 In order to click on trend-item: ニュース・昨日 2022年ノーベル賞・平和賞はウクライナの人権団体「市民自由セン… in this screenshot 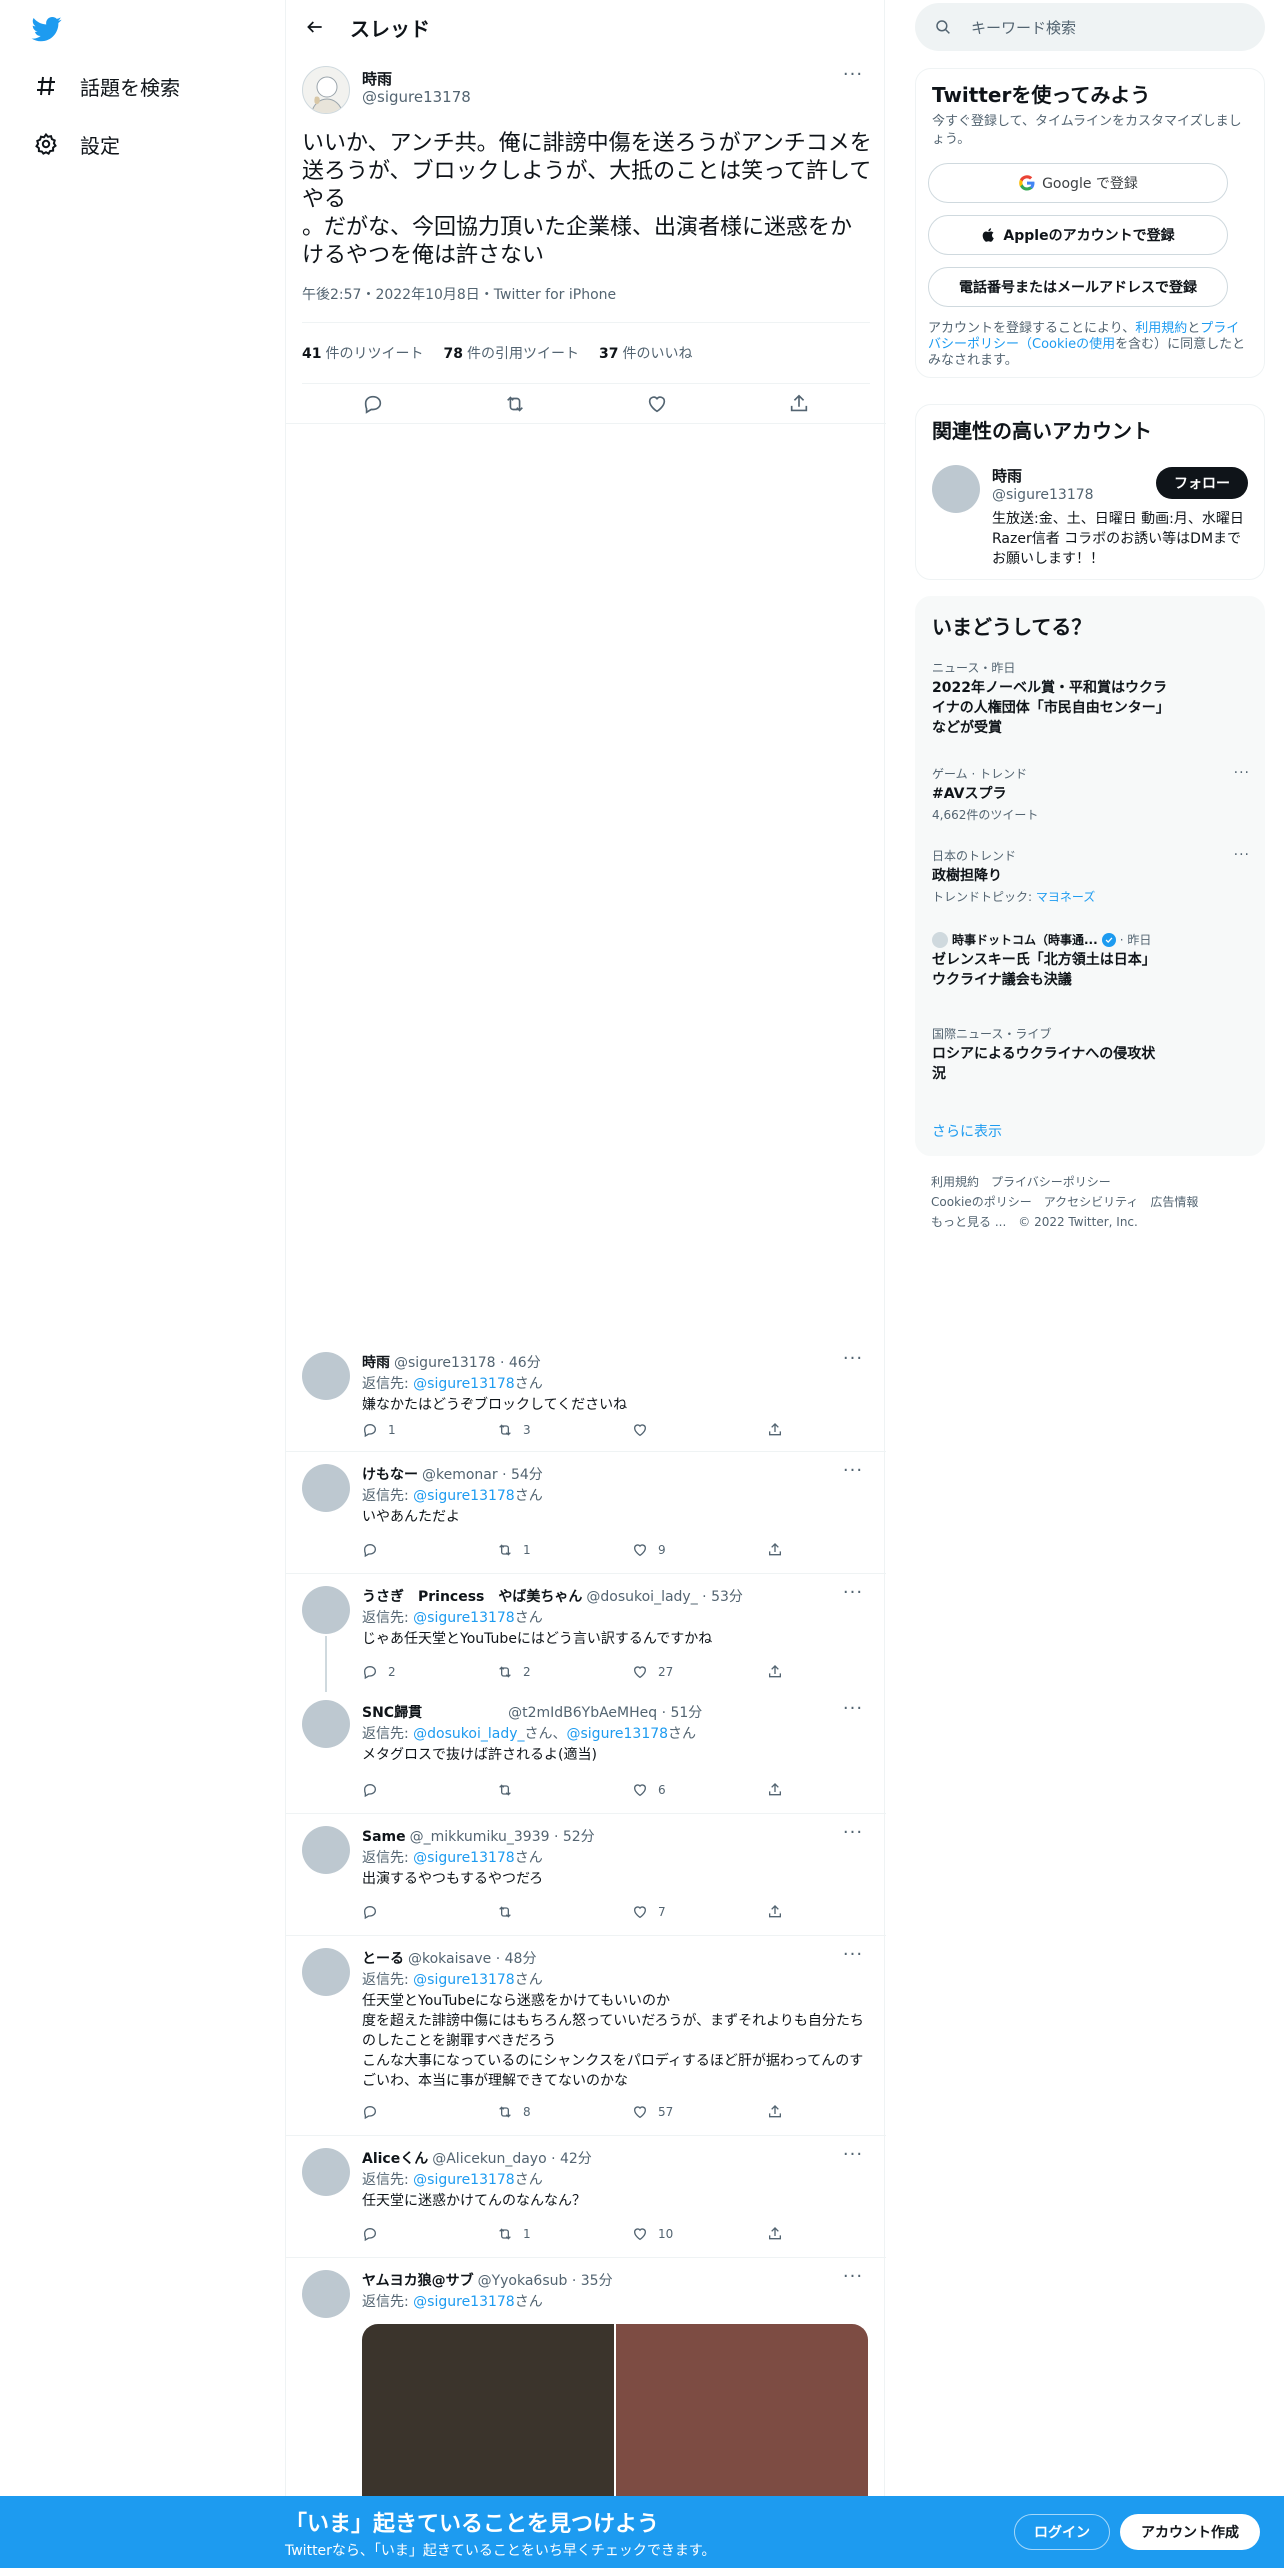, I will do `click(1091, 698)`.